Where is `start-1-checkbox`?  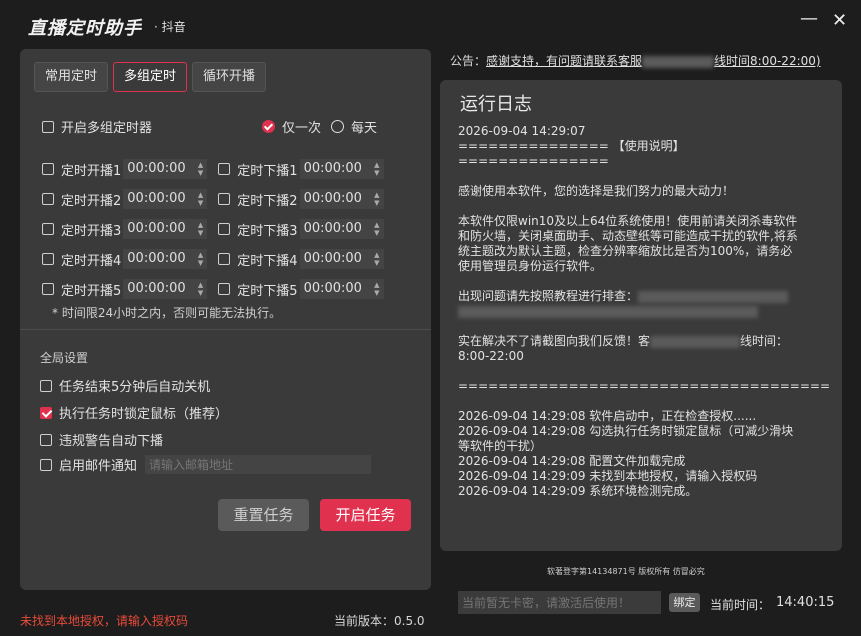 start-1-checkbox is located at coordinates (48, 169).